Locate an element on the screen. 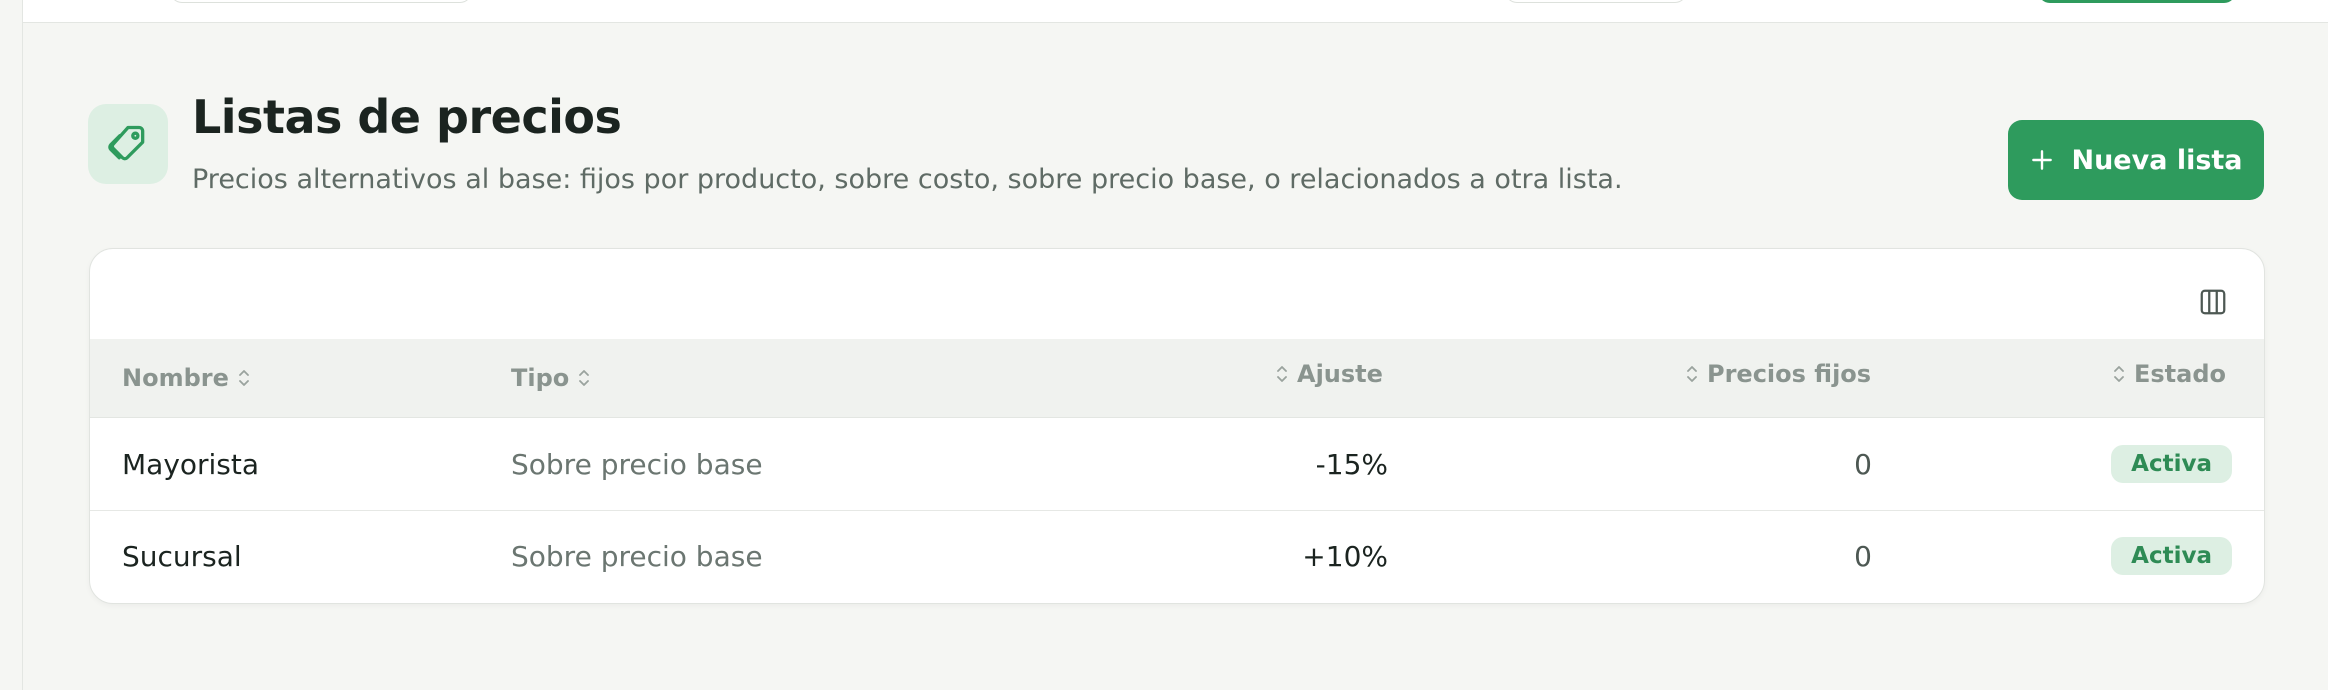  column-header-type: Tipo is located at coordinates (551, 378).